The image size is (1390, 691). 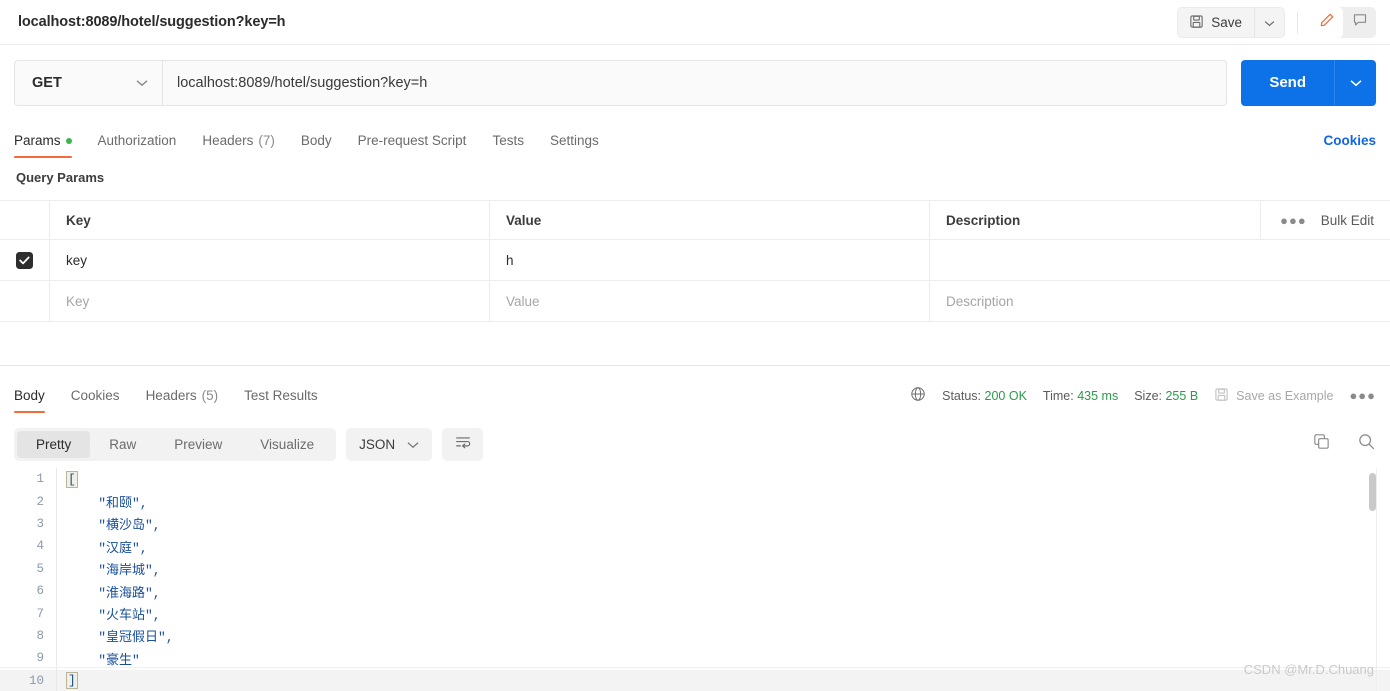 I want to click on wrap-lines-button, so click(x=463, y=444).